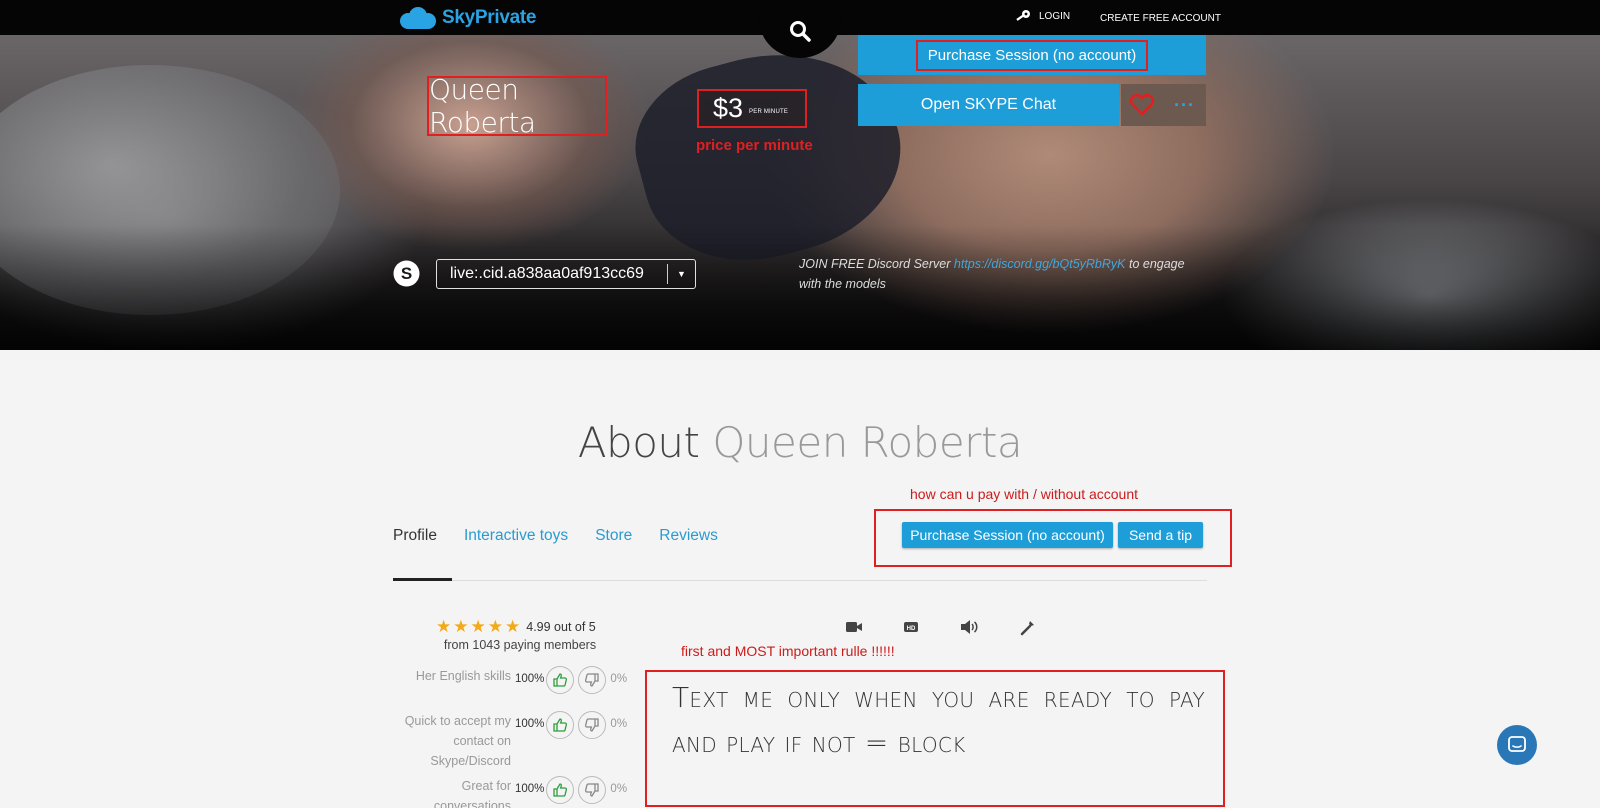 The image size is (1600, 808). Describe the element at coordinates (569, 536) in the screenshot. I see `profile-tabs: Profile Interactive toys Store Reviews` at that location.